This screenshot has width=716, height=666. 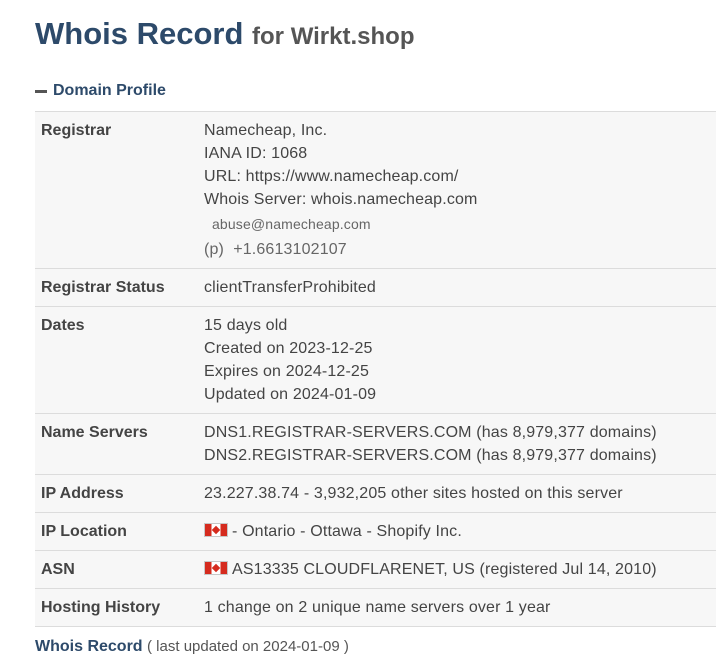 I want to click on page-title: Whois Record for Wirkt.shop, so click(x=224, y=34).